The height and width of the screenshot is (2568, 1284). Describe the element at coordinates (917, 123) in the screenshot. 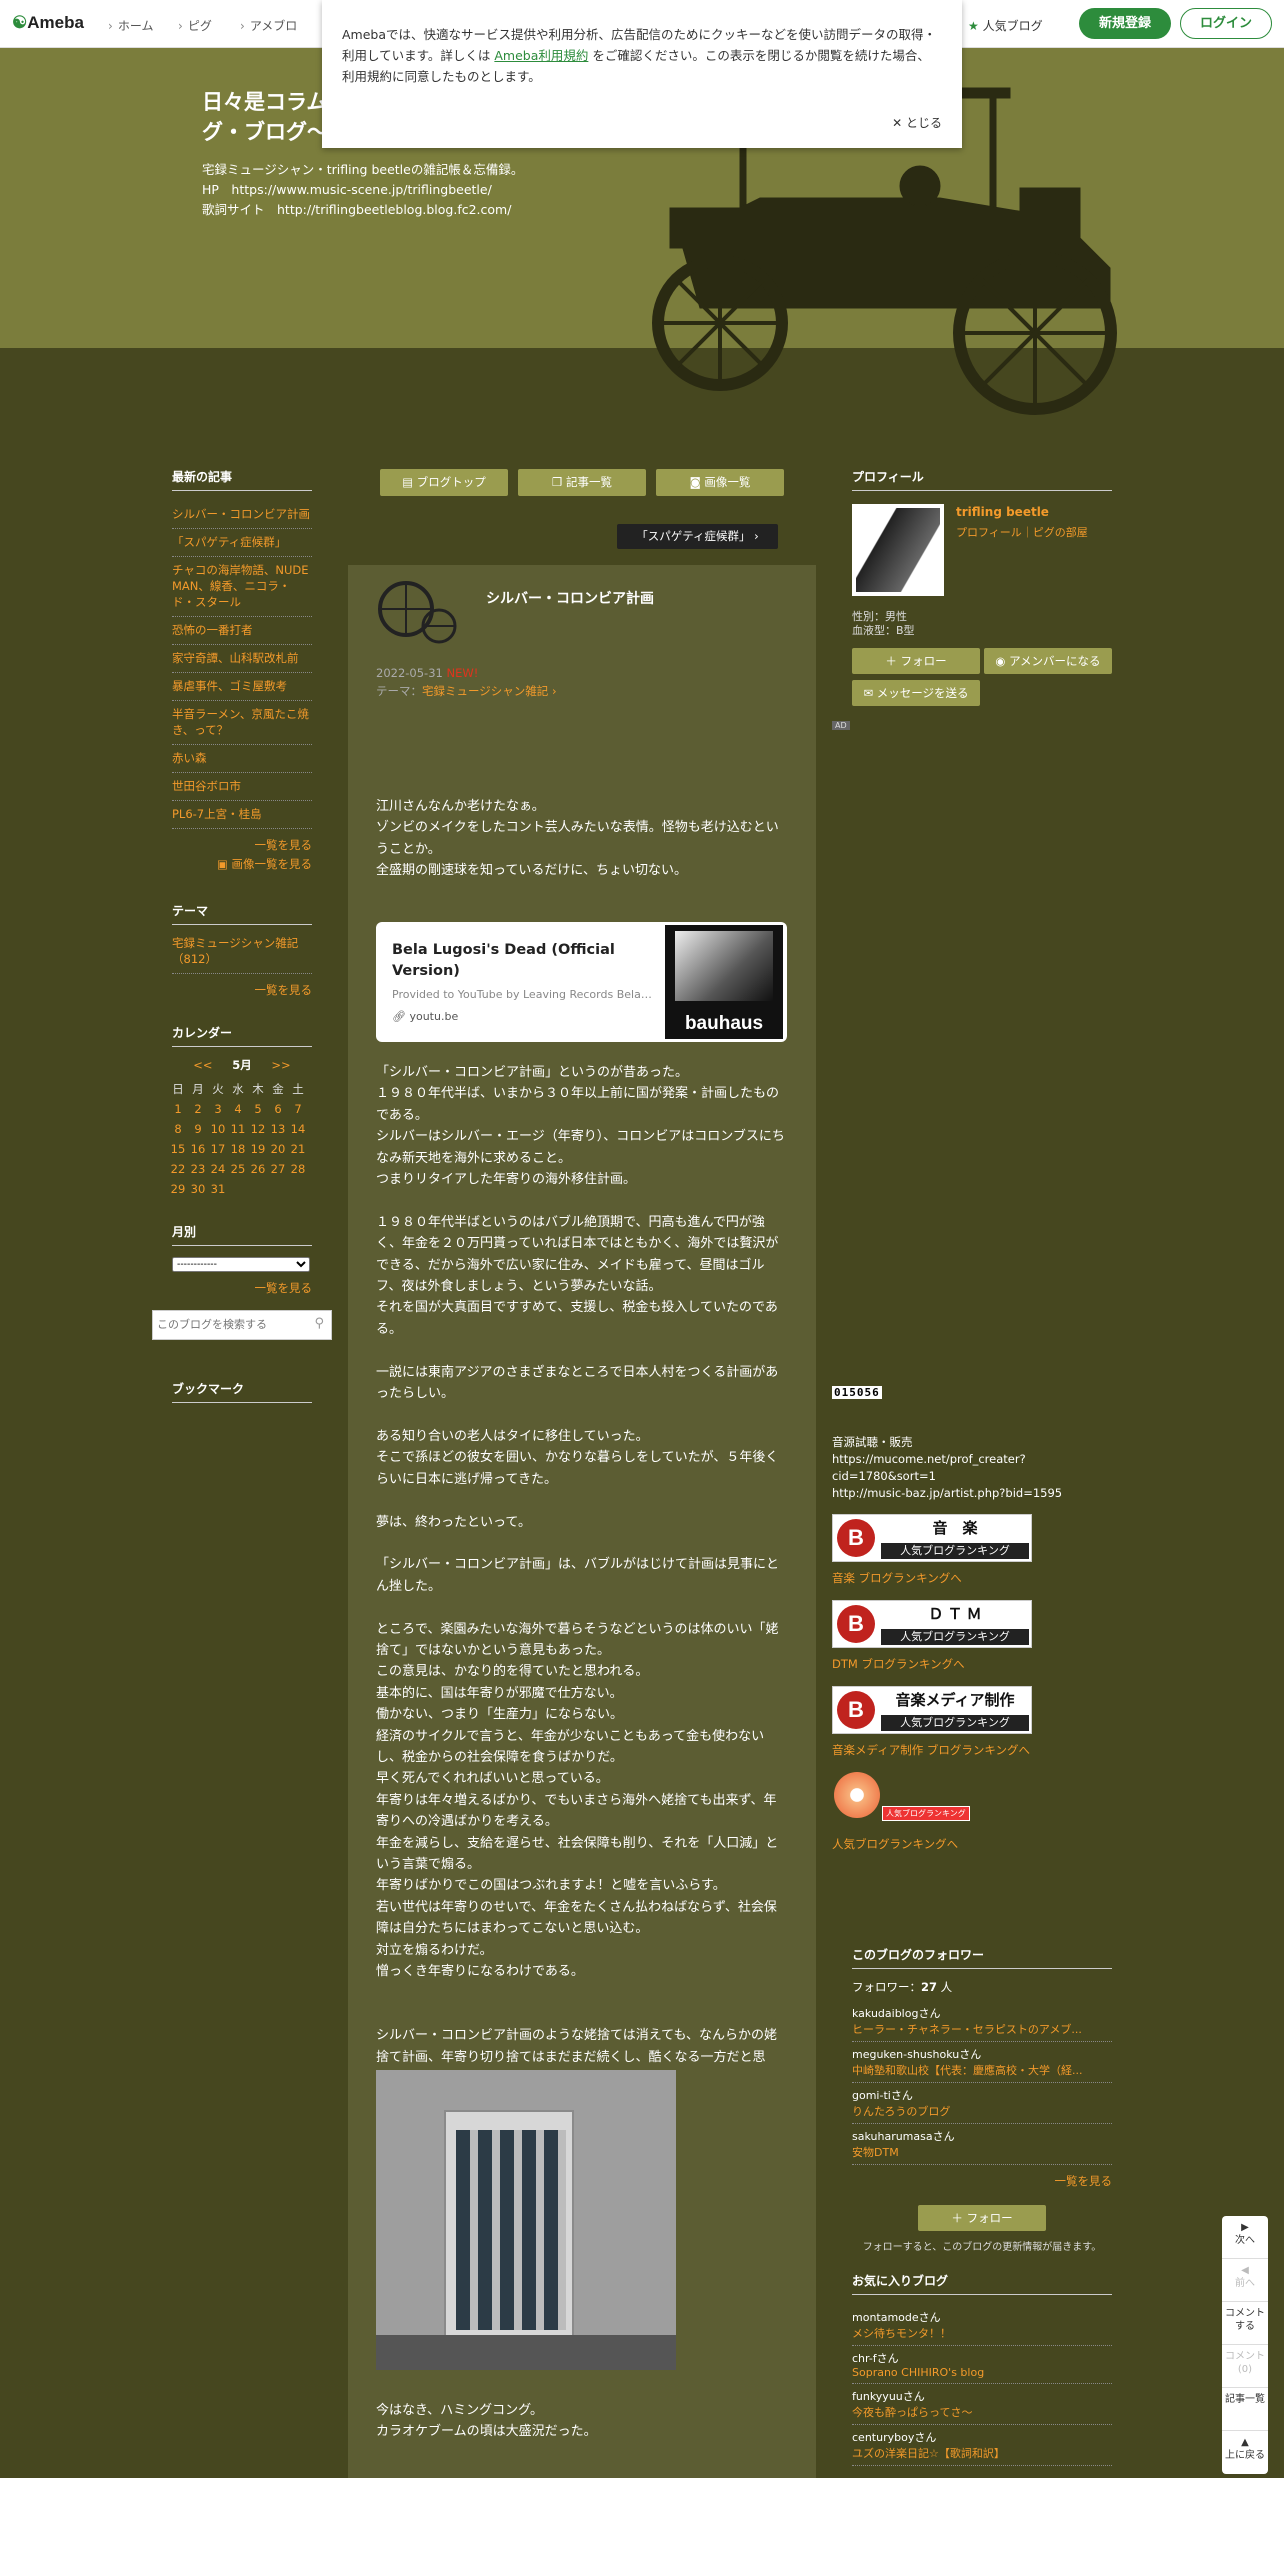

I see `cookie-close-button: ✕ とじる` at that location.